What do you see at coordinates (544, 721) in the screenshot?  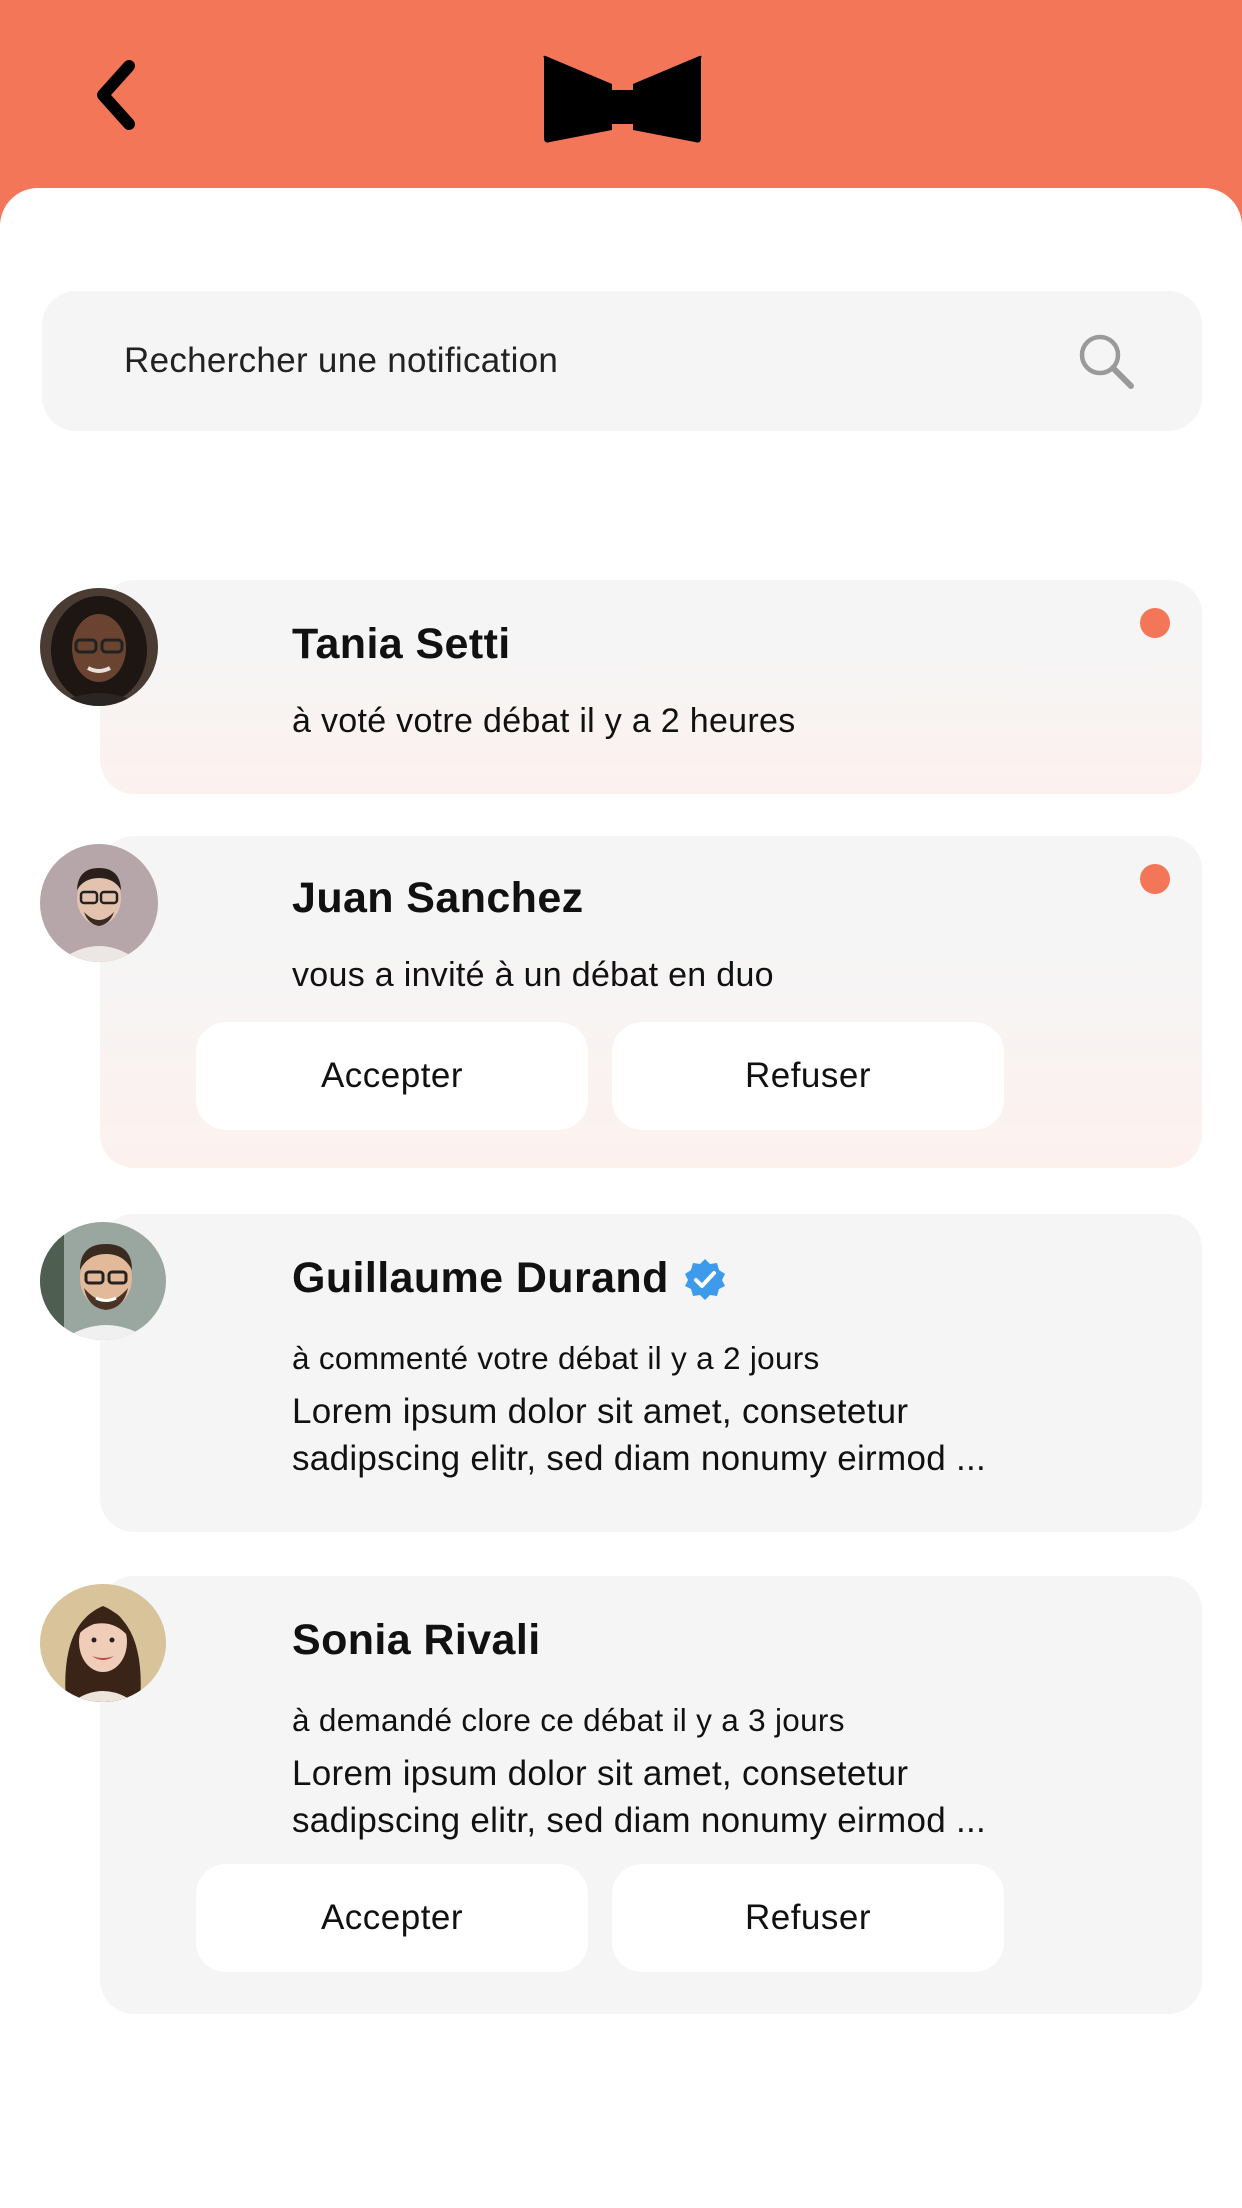 I see `notification-message: à voté votre débat il y a 2 heures` at bounding box center [544, 721].